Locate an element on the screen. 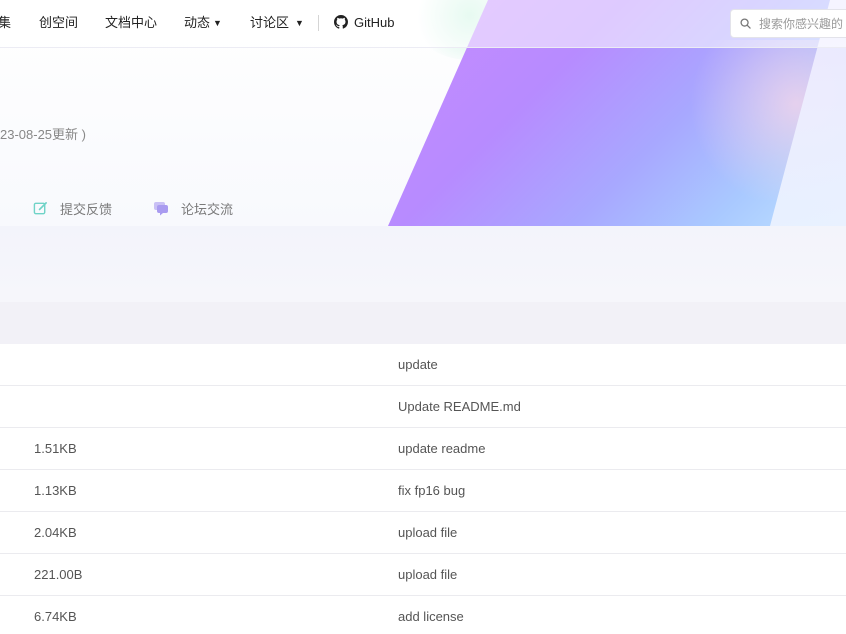 Image resolution: width=846 pixels, height=634 pixels. table-row: 1.13KB fix fp16 bug is located at coordinates (423, 491).